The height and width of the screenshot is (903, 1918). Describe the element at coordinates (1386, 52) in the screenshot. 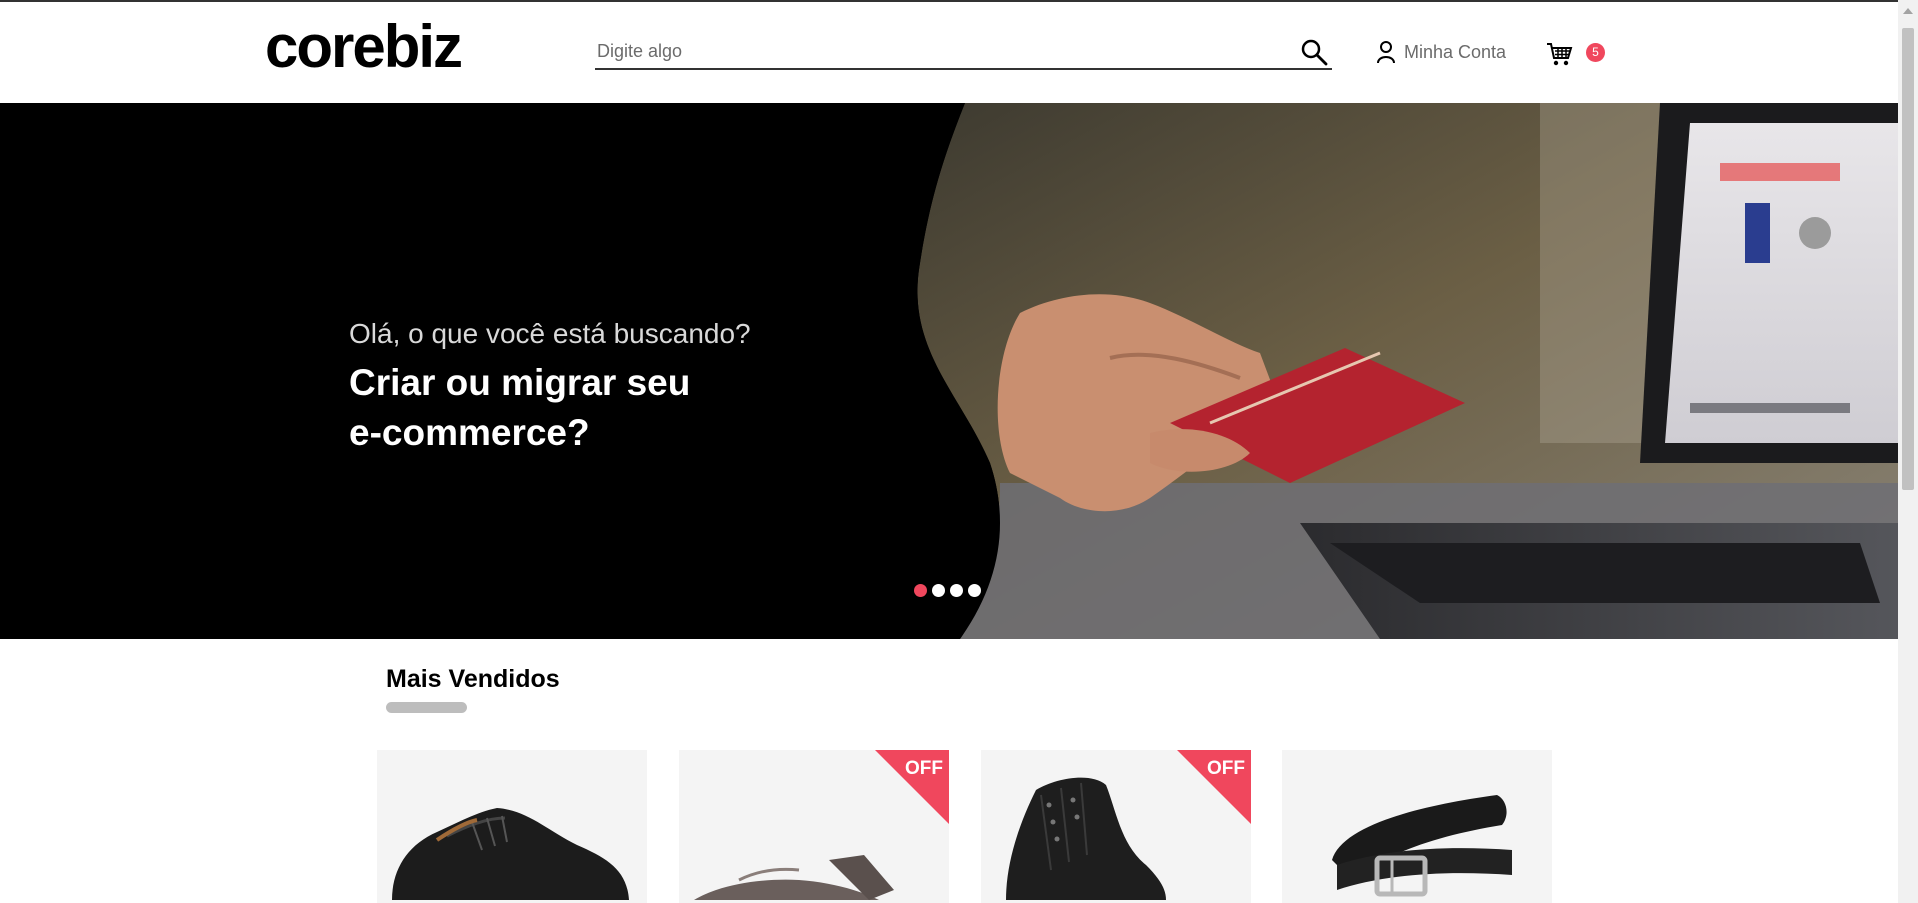

I see `user-icon` at that location.